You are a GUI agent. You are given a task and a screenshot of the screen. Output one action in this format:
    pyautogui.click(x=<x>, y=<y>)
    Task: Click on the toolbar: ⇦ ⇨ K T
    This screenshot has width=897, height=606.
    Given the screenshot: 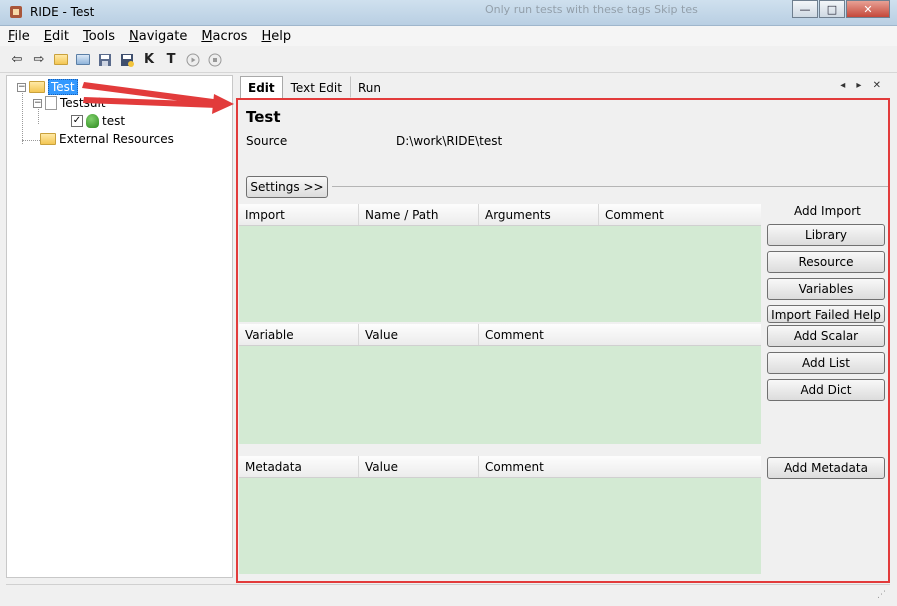 What is the action you would take?
    pyautogui.click(x=448, y=60)
    